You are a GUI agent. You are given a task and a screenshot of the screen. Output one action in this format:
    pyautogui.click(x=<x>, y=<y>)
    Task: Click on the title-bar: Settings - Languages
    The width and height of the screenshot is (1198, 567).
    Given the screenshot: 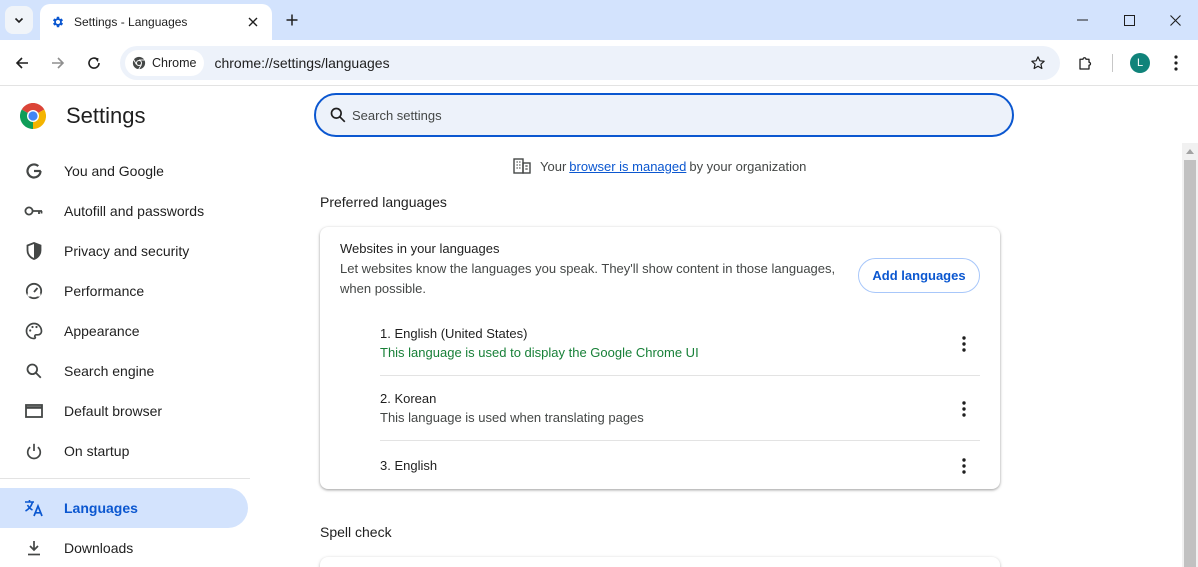 What is the action you would take?
    pyautogui.click(x=599, y=20)
    